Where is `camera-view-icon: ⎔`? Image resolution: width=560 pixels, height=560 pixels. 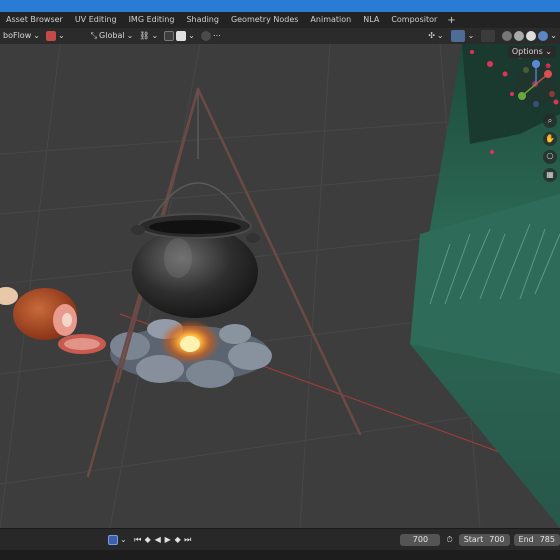
camera-view-icon: ⎔ is located at coordinates (550, 157).